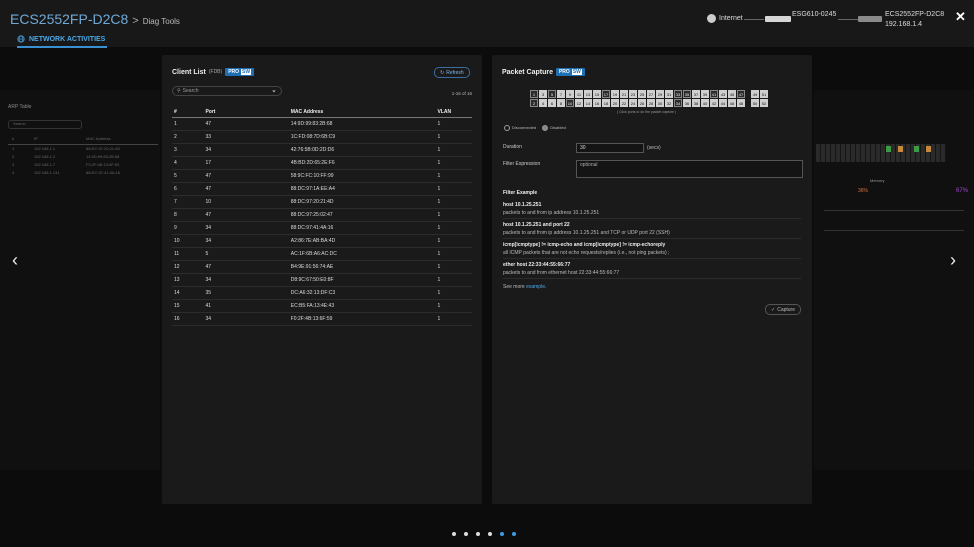 This screenshot has width=974, height=547. Describe the element at coordinates (15, 260) in the screenshot. I see `previous-arrow-icon: ‹` at that location.